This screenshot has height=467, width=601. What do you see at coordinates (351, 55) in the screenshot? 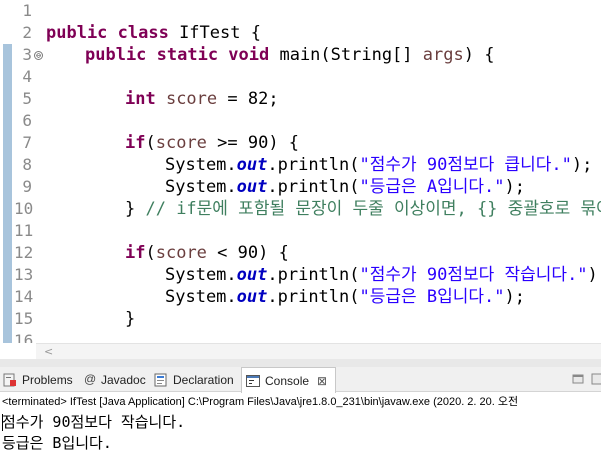
I see `code-text: main(String[]` at bounding box center [351, 55].